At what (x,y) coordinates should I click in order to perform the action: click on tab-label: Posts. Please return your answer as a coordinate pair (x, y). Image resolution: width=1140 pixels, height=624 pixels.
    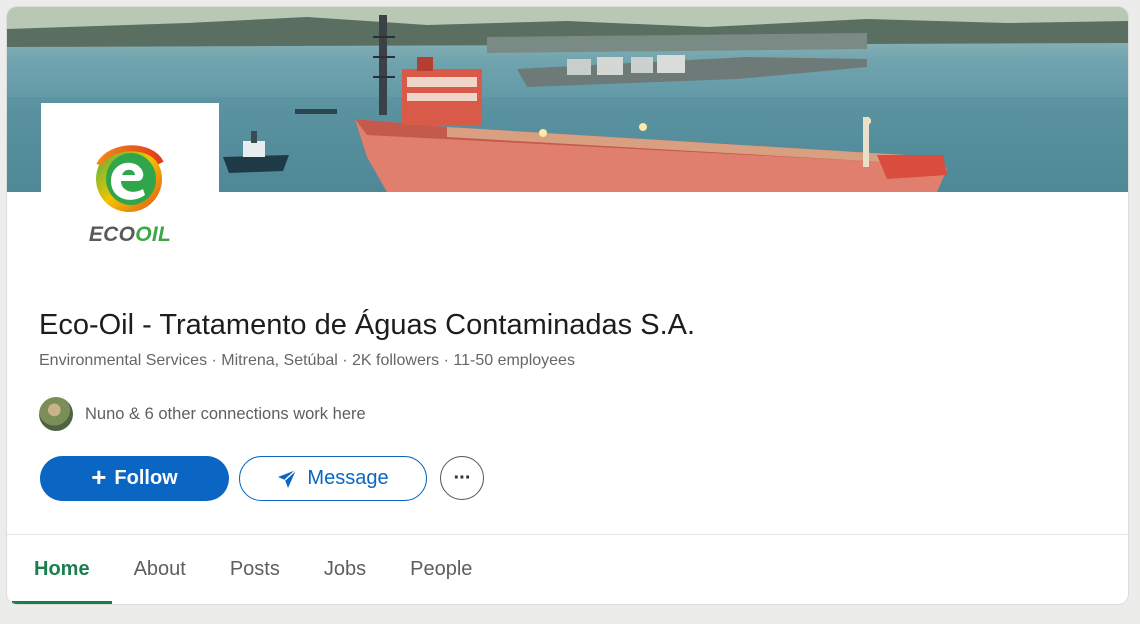
    Looking at the image, I should click on (254, 569).